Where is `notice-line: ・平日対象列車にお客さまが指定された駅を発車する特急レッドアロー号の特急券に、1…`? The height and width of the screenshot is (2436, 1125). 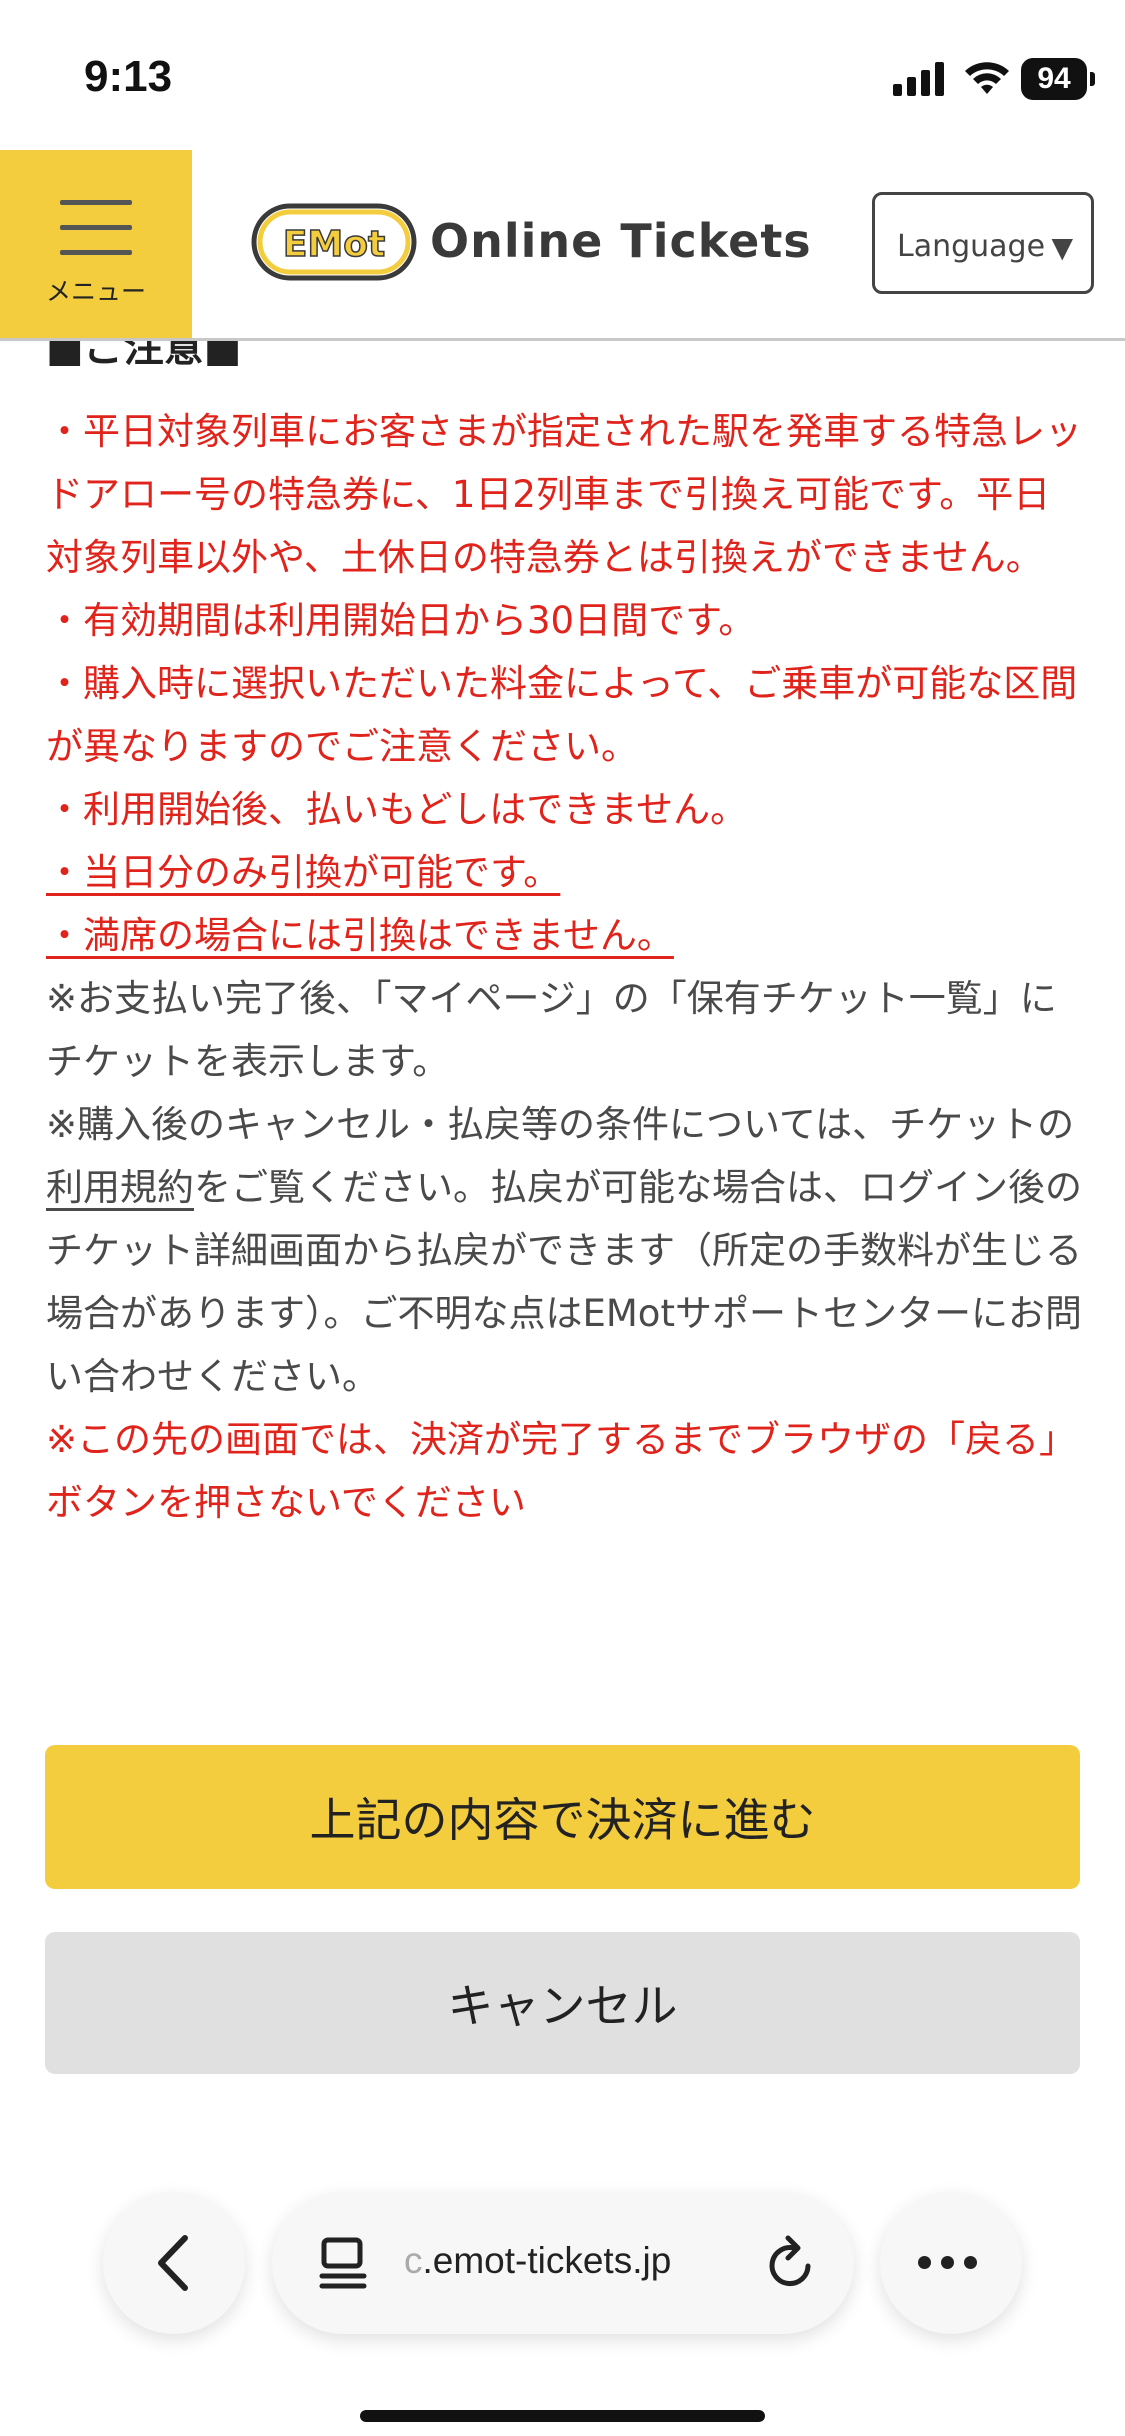 notice-line: ・平日対象列車にお客さまが指定された駅を発車する特急レッドアロー号の特急券に、1… is located at coordinates (564, 494).